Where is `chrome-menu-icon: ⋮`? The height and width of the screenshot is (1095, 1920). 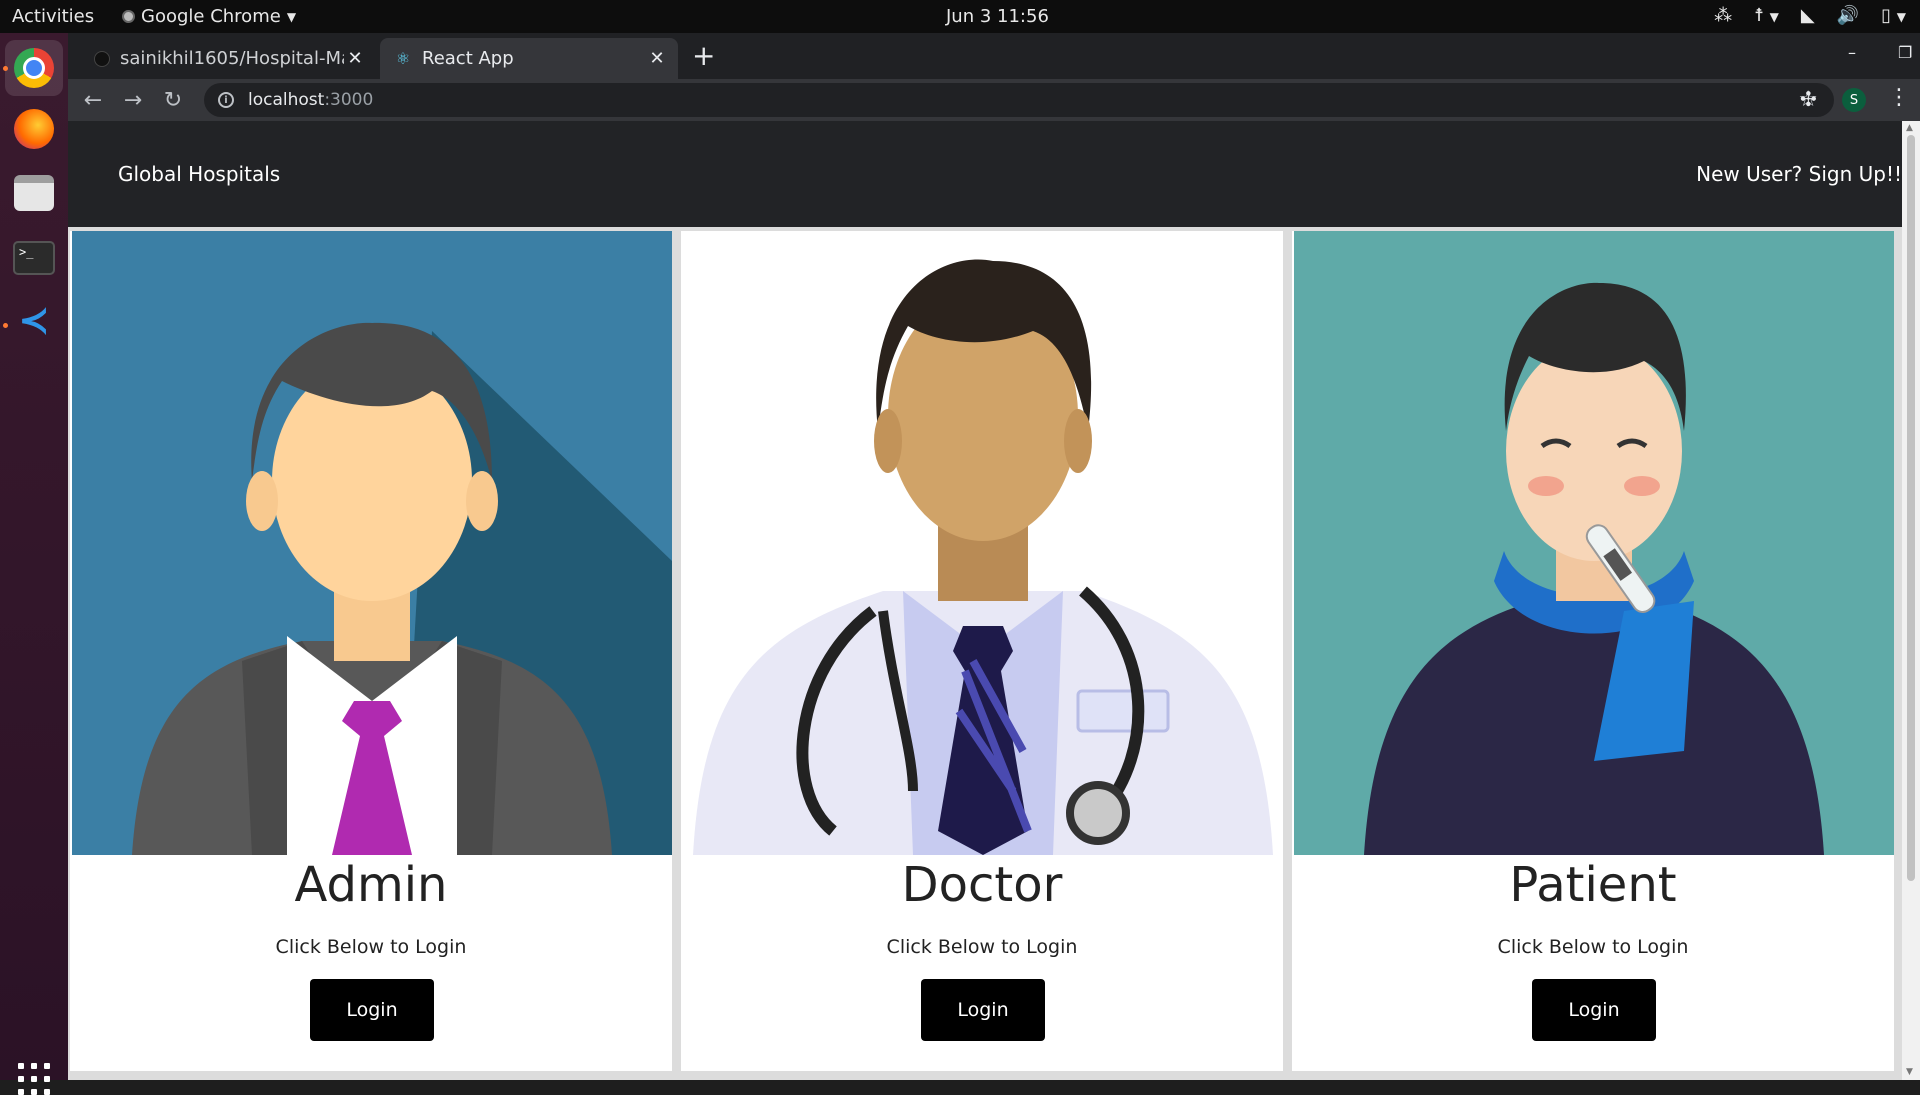
chrome-menu-icon: ⋮ is located at coordinates (1899, 97).